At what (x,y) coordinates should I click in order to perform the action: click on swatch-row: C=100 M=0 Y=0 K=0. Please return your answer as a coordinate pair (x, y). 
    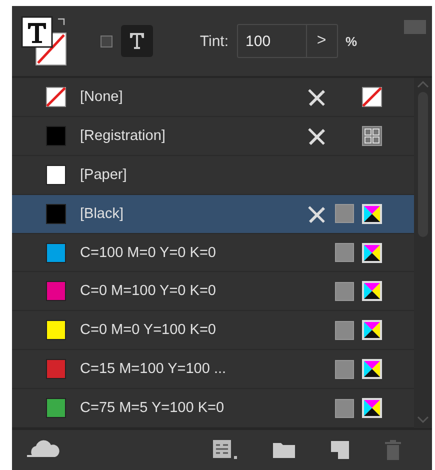
    Looking at the image, I should click on (213, 253).